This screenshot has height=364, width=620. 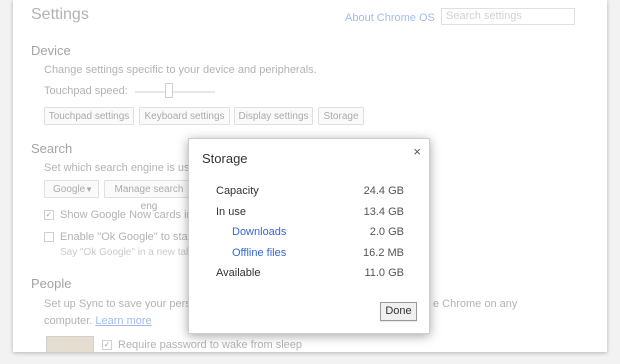 I want to click on downloads-value: 2.0 GB, so click(x=386, y=232).